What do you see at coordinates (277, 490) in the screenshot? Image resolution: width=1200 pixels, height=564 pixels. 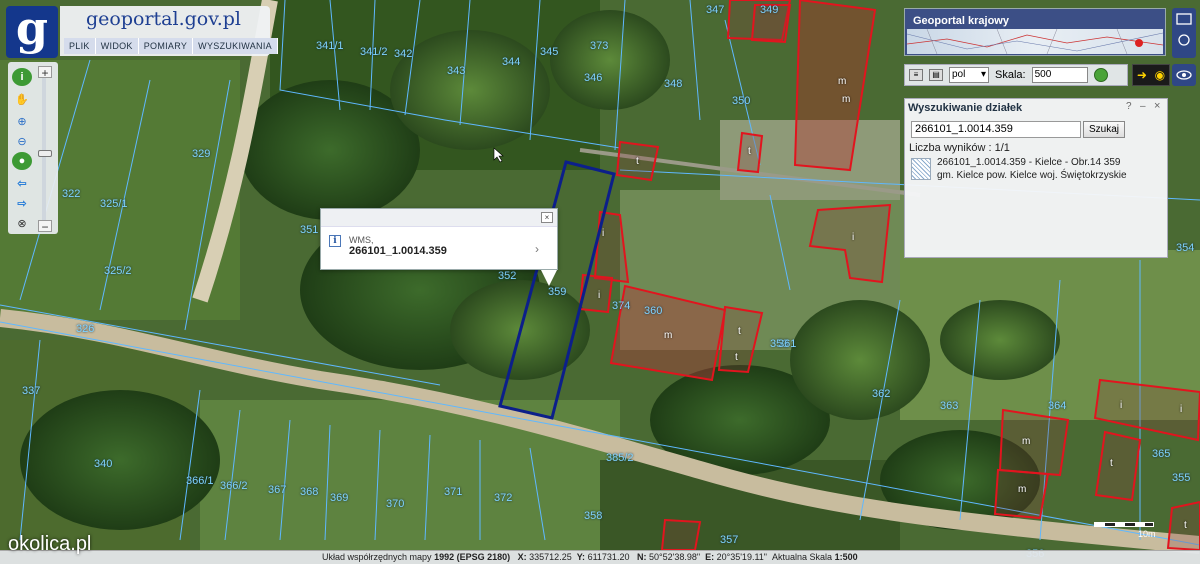 I see `parcel-number-label: 367` at bounding box center [277, 490].